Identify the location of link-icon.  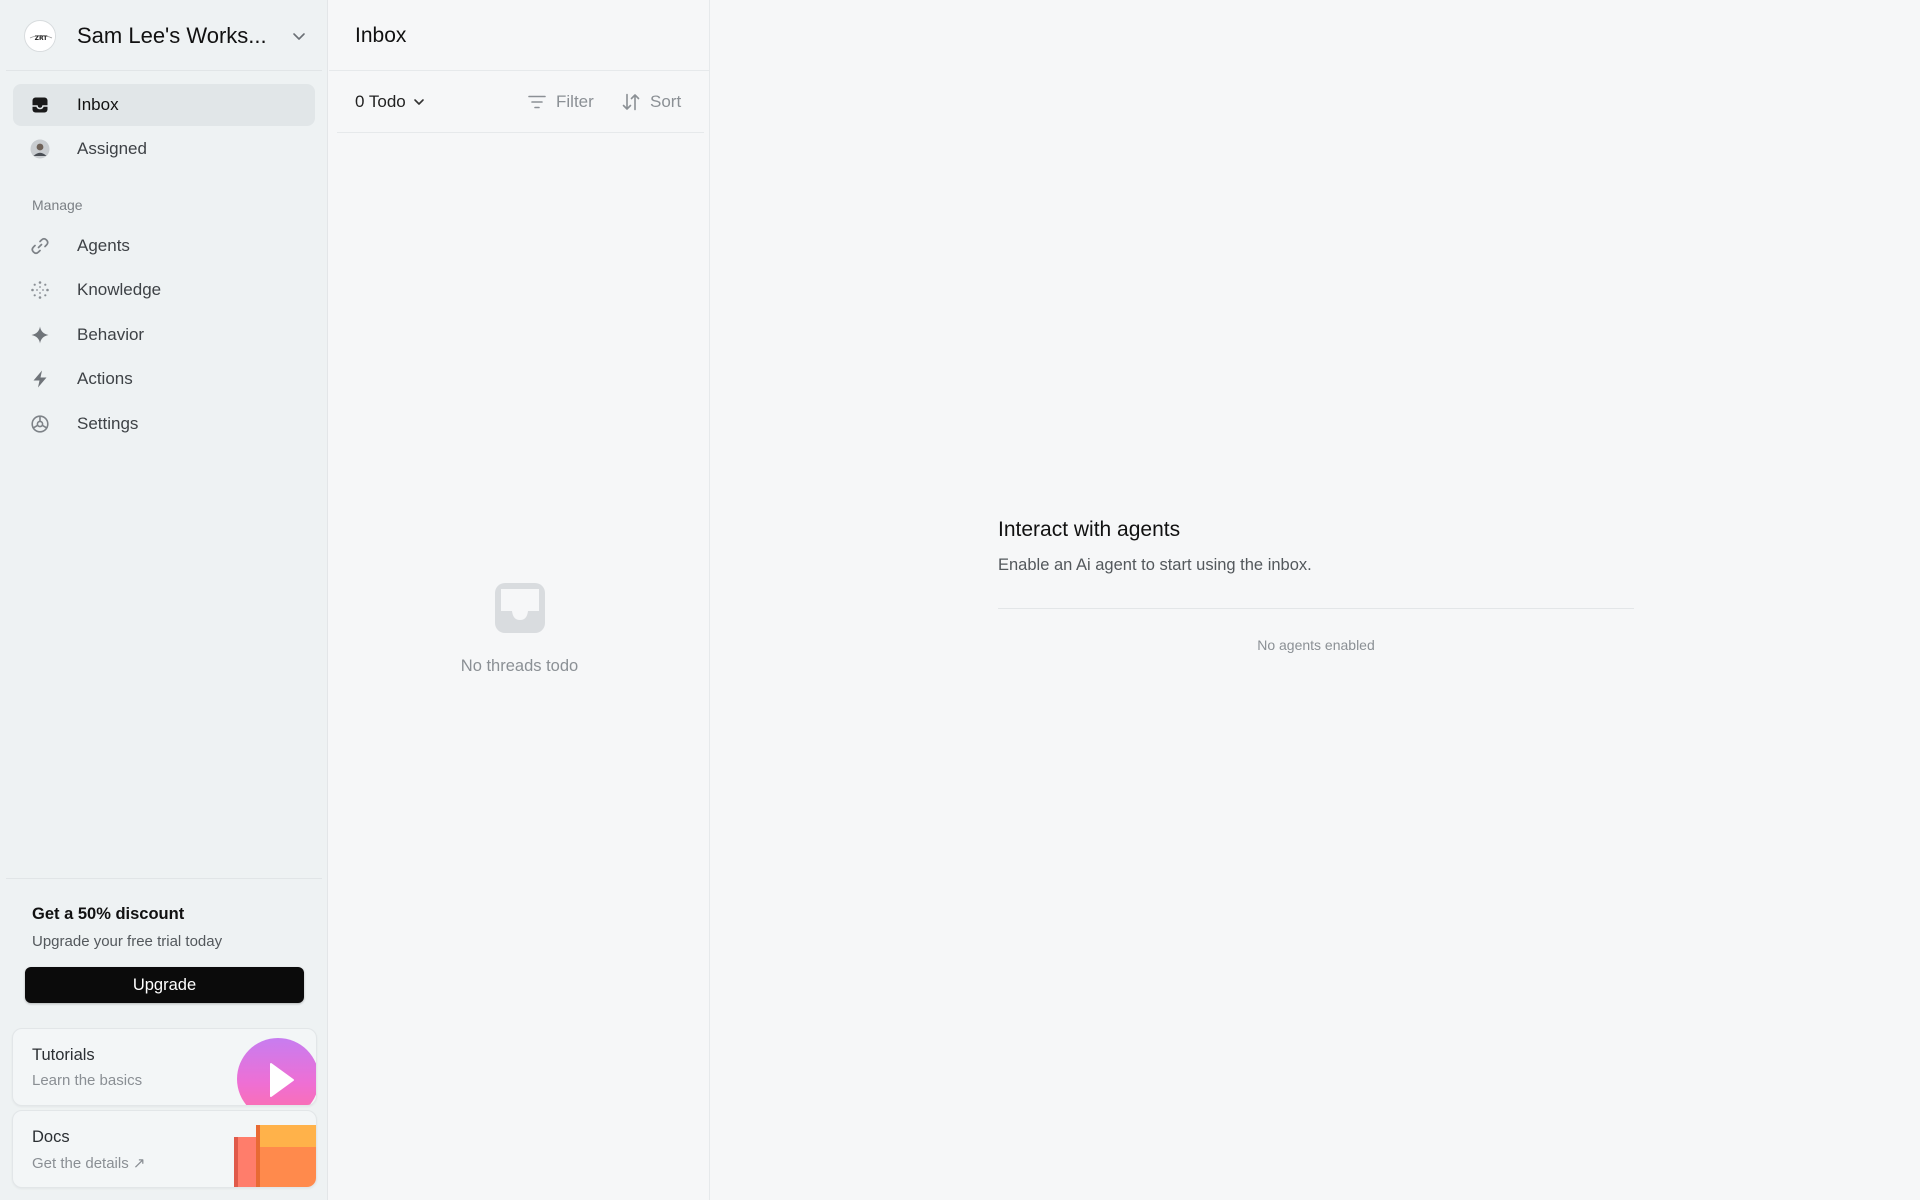
(40, 246).